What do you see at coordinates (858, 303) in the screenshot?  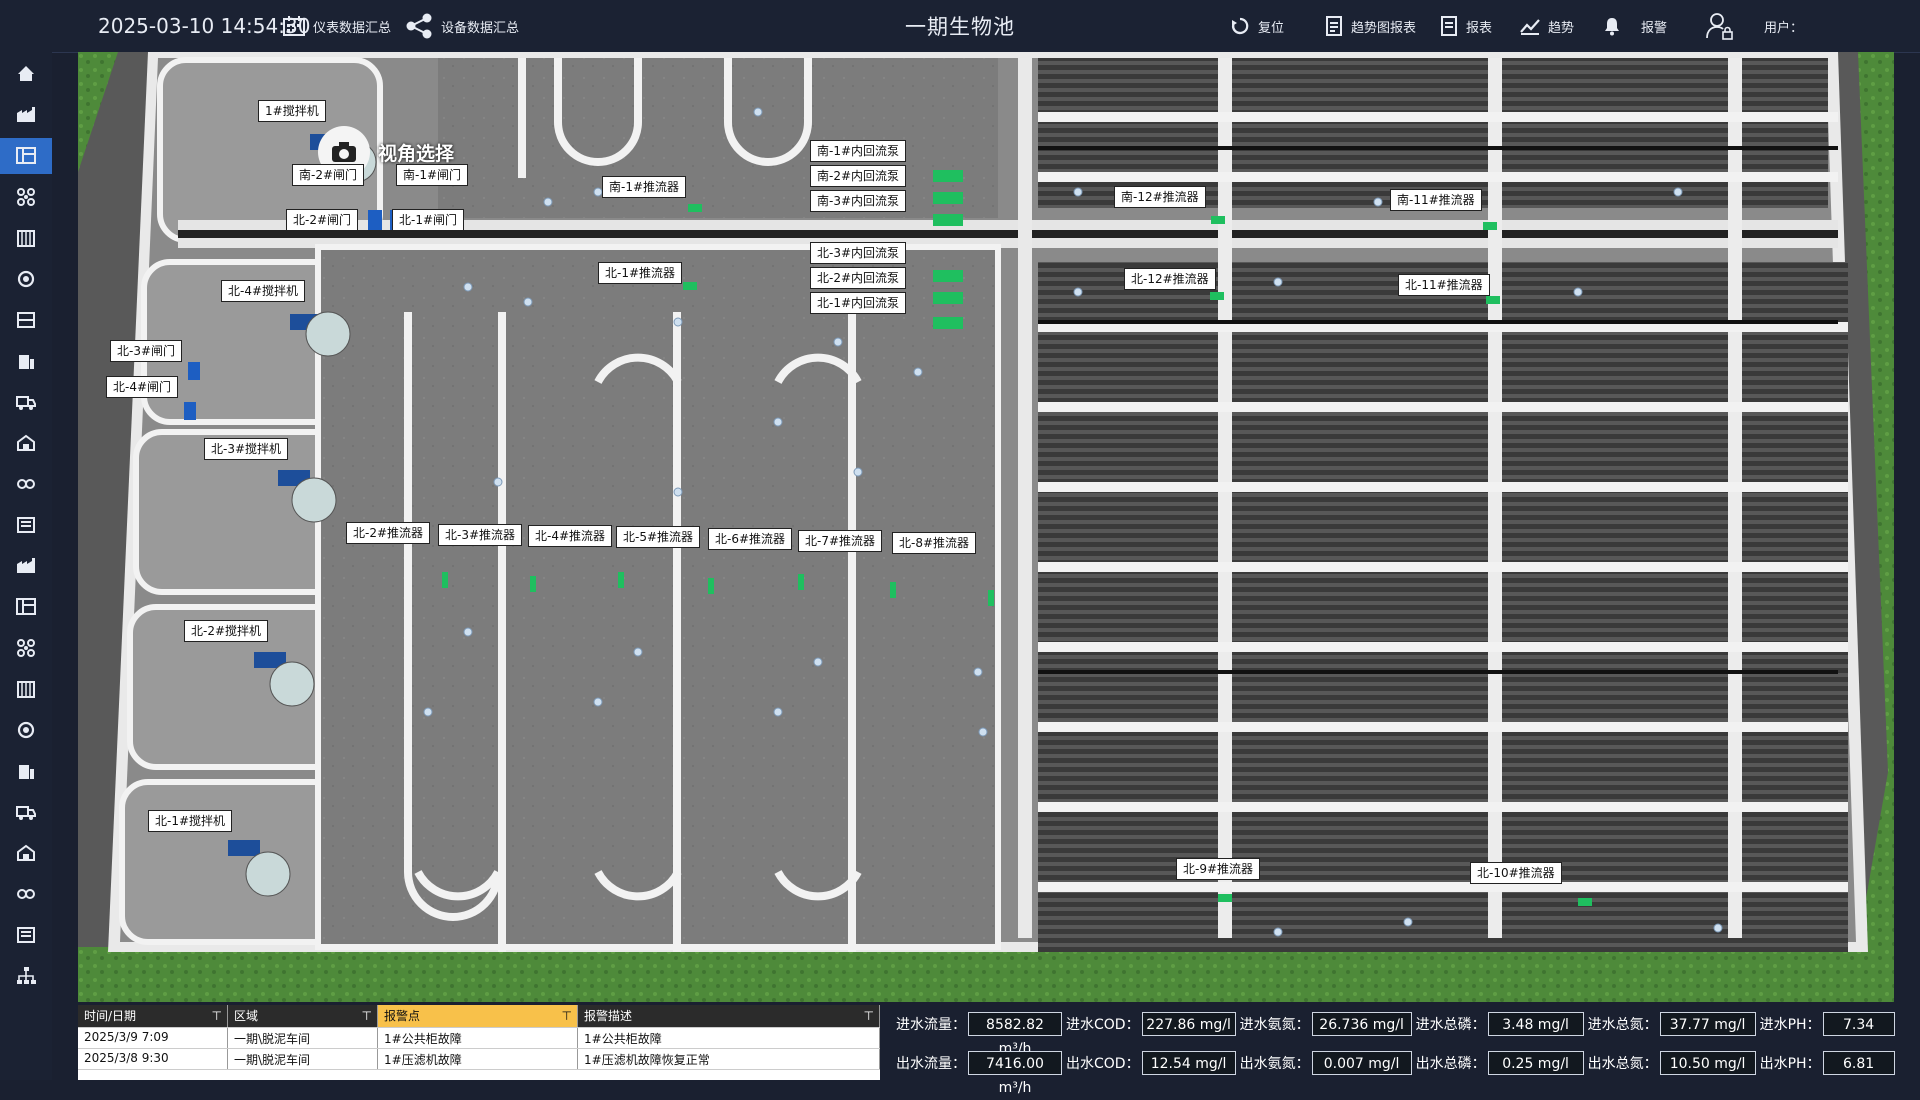 I see `equipment-label: 北-1#内回流泵` at bounding box center [858, 303].